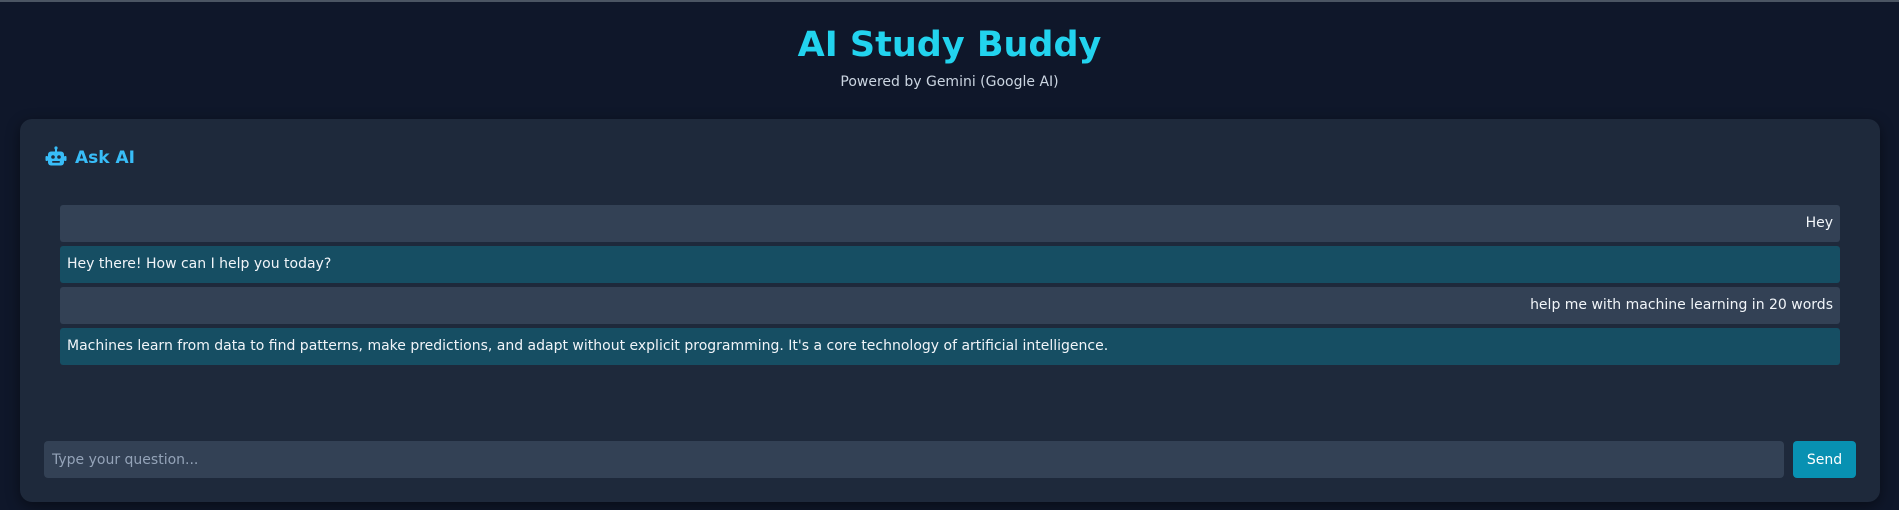  What do you see at coordinates (949, 1) in the screenshot?
I see `window-top-edge` at bounding box center [949, 1].